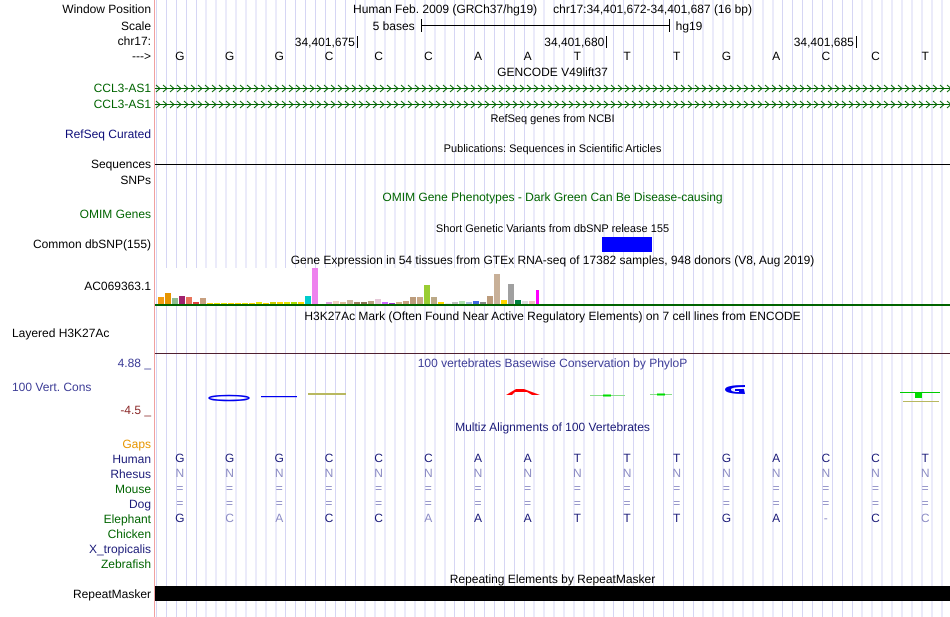 This screenshot has width=950, height=617. What do you see at coordinates (393, 25) in the screenshot?
I see `scale-text: 5 bases` at bounding box center [393, 25].